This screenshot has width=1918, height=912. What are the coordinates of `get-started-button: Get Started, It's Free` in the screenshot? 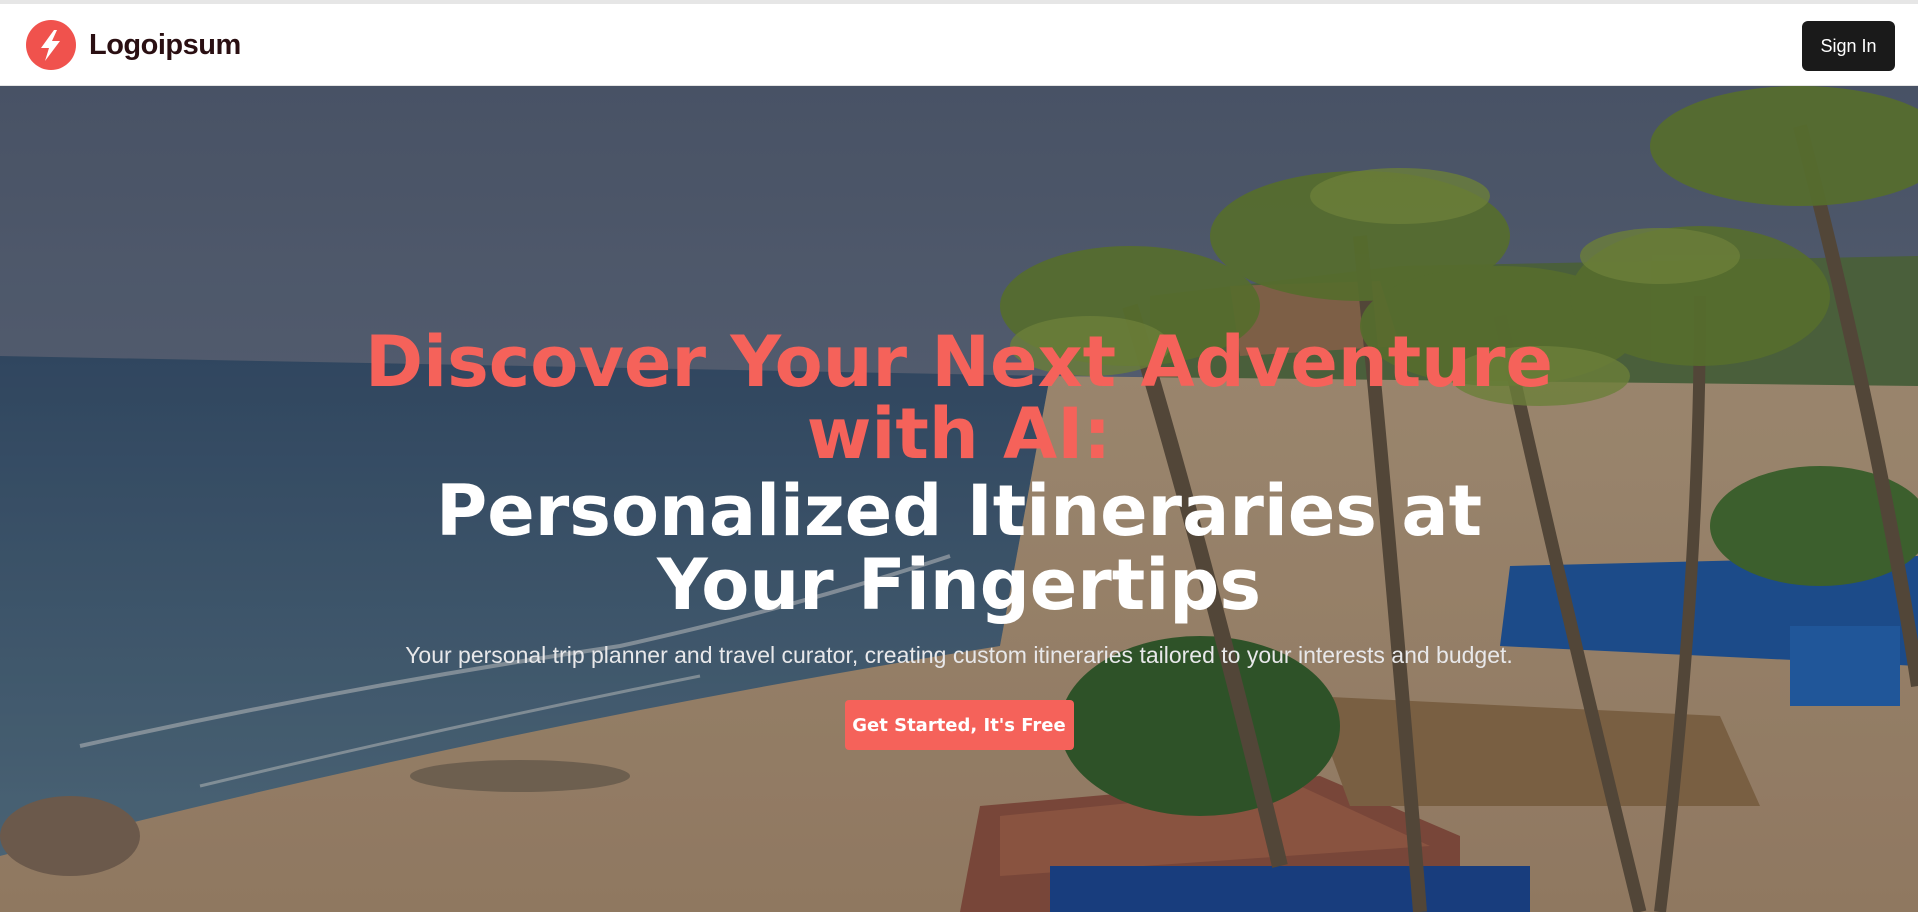 It's located at (959, 725).